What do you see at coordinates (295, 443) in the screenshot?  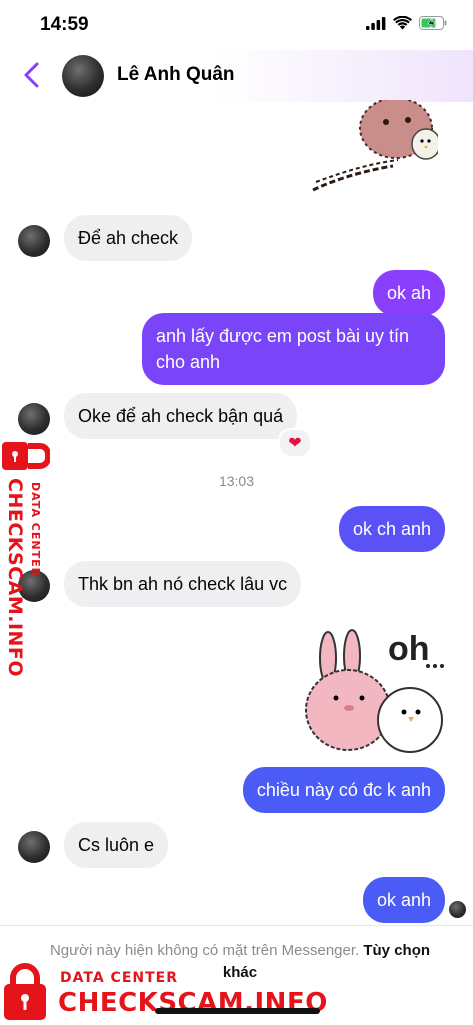 I see `heart-reaction-icon: ❤` at bounding box center [295, 443].